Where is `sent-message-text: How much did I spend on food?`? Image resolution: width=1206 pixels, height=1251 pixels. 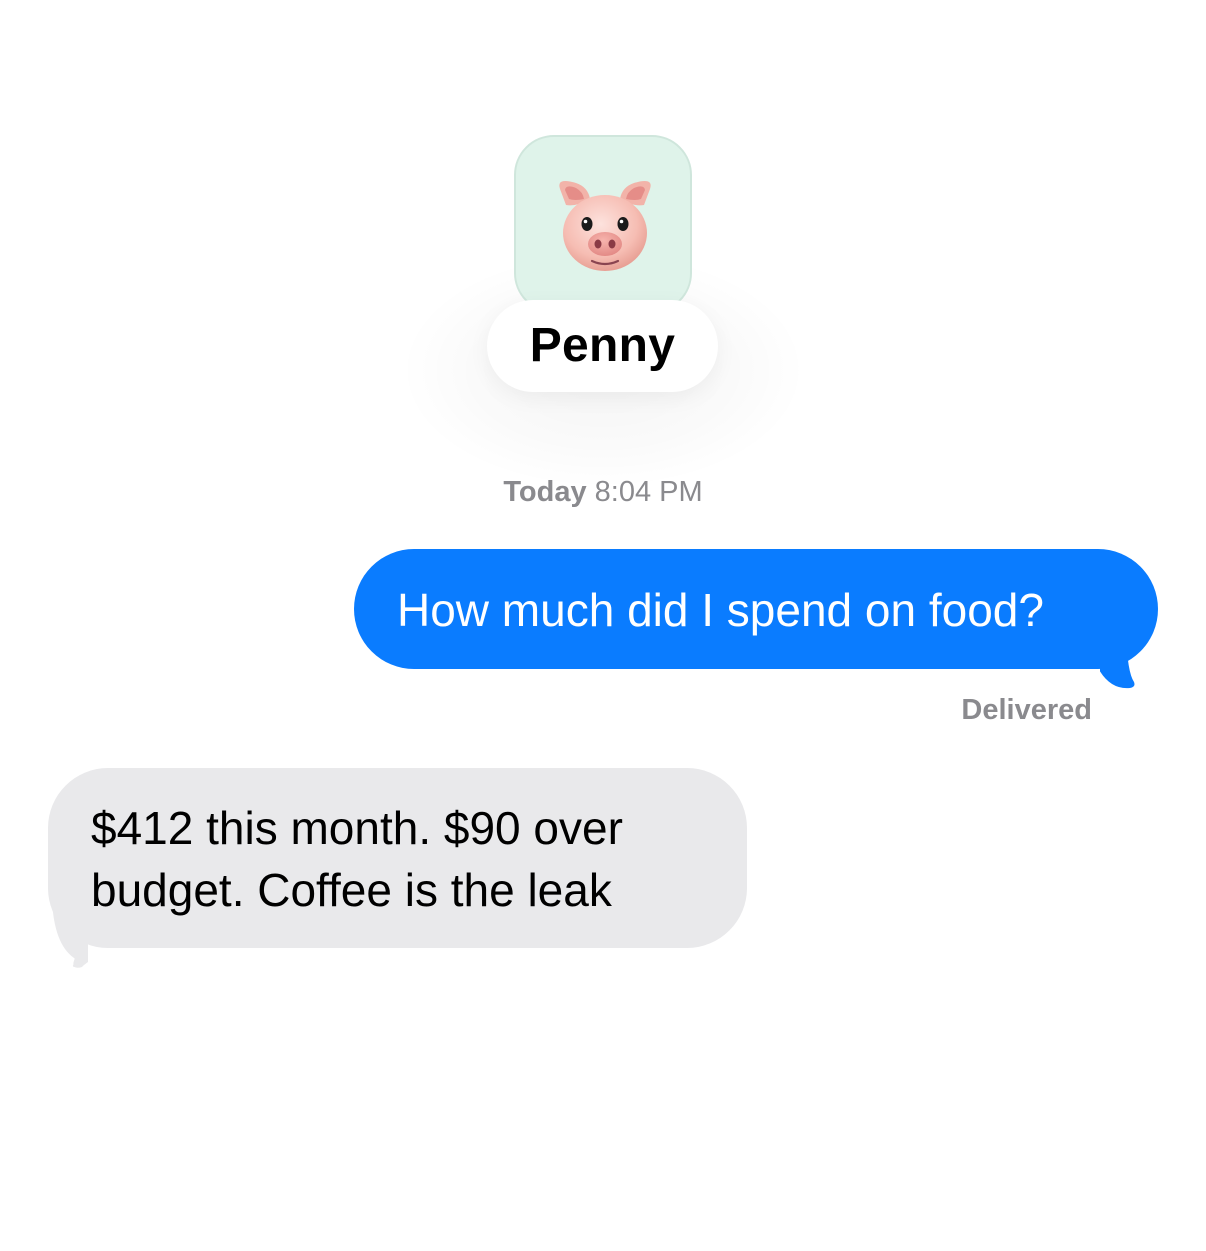 sent-message-text: How much did I spend on food? is located at coordinates (720, 610).